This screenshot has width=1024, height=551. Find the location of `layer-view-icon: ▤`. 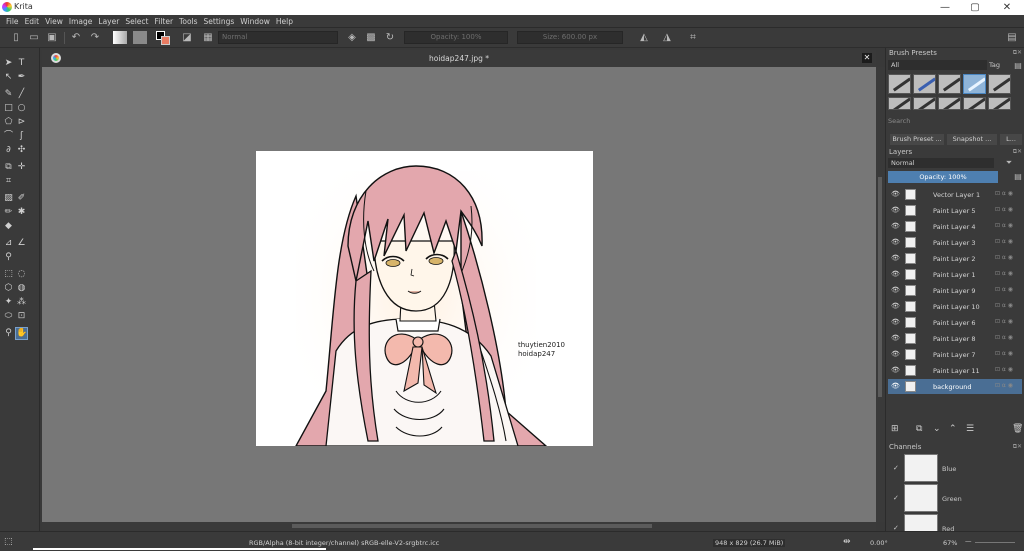

layer-view-icon: ▤ is located at coordinates (1018, 176).